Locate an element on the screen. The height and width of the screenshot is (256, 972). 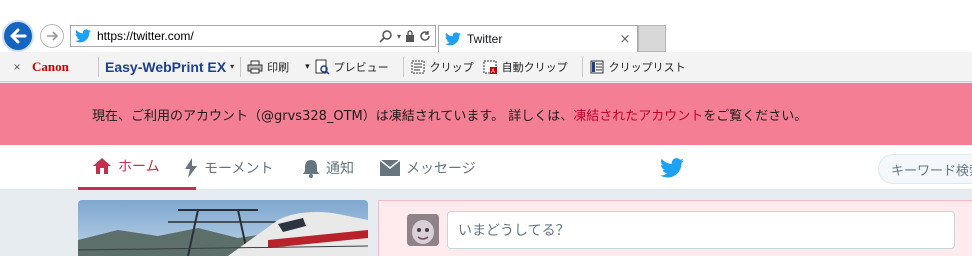
lightning-icon is located at coordinates (191, 167).